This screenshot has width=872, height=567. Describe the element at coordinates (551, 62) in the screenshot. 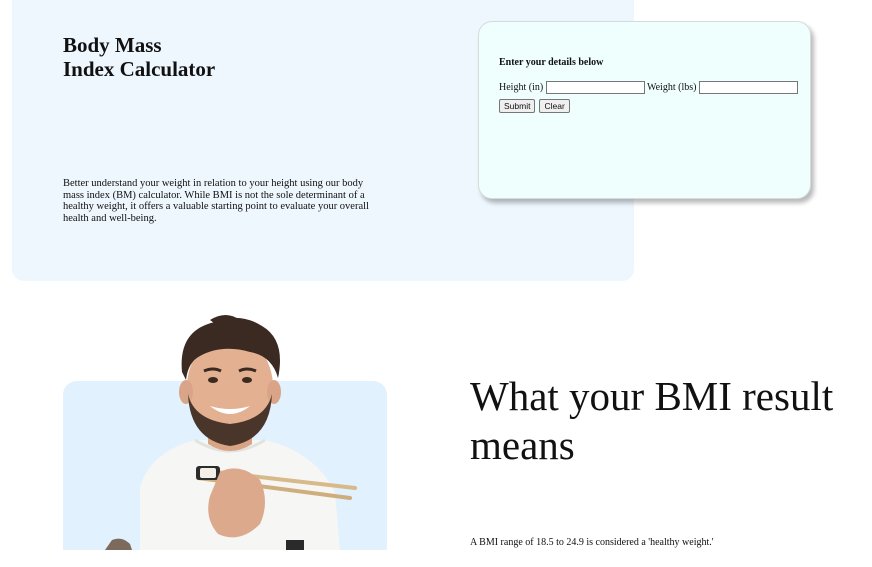

I see `calculator-heading: Enter your details below` at that location.